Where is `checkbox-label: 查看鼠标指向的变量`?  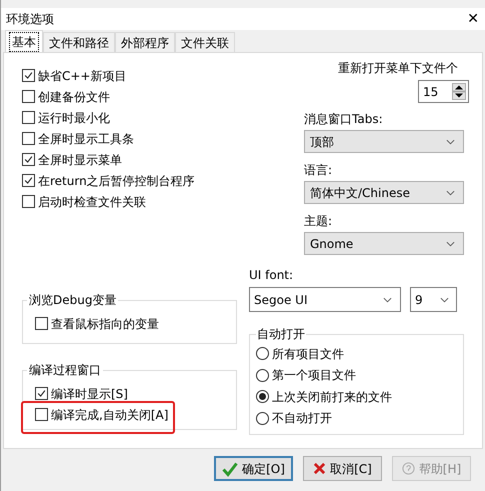
checkbox-label: 查看鼠标指向的变量 is located at coordinates (105, 324).